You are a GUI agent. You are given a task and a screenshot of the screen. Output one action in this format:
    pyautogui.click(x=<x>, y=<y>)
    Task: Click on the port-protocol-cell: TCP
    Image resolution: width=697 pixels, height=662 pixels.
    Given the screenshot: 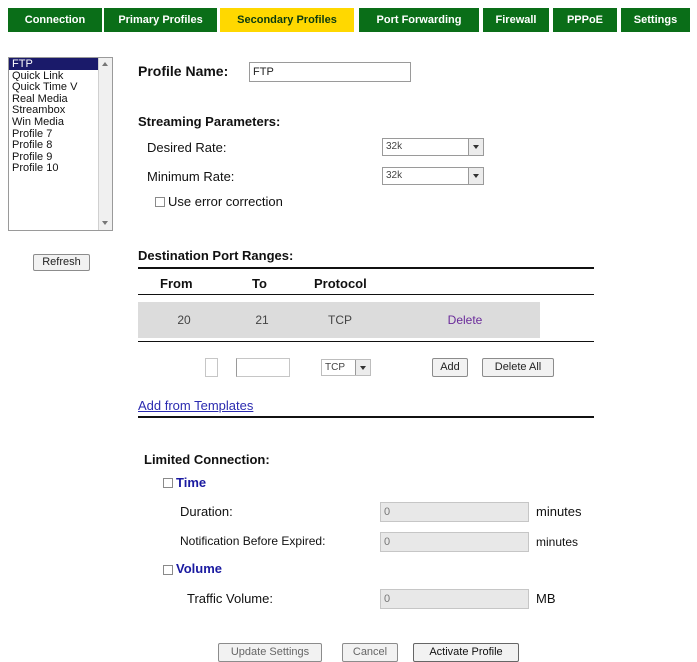 What is the action you would take?
    pyautogui.click(x=340, y=320)
    